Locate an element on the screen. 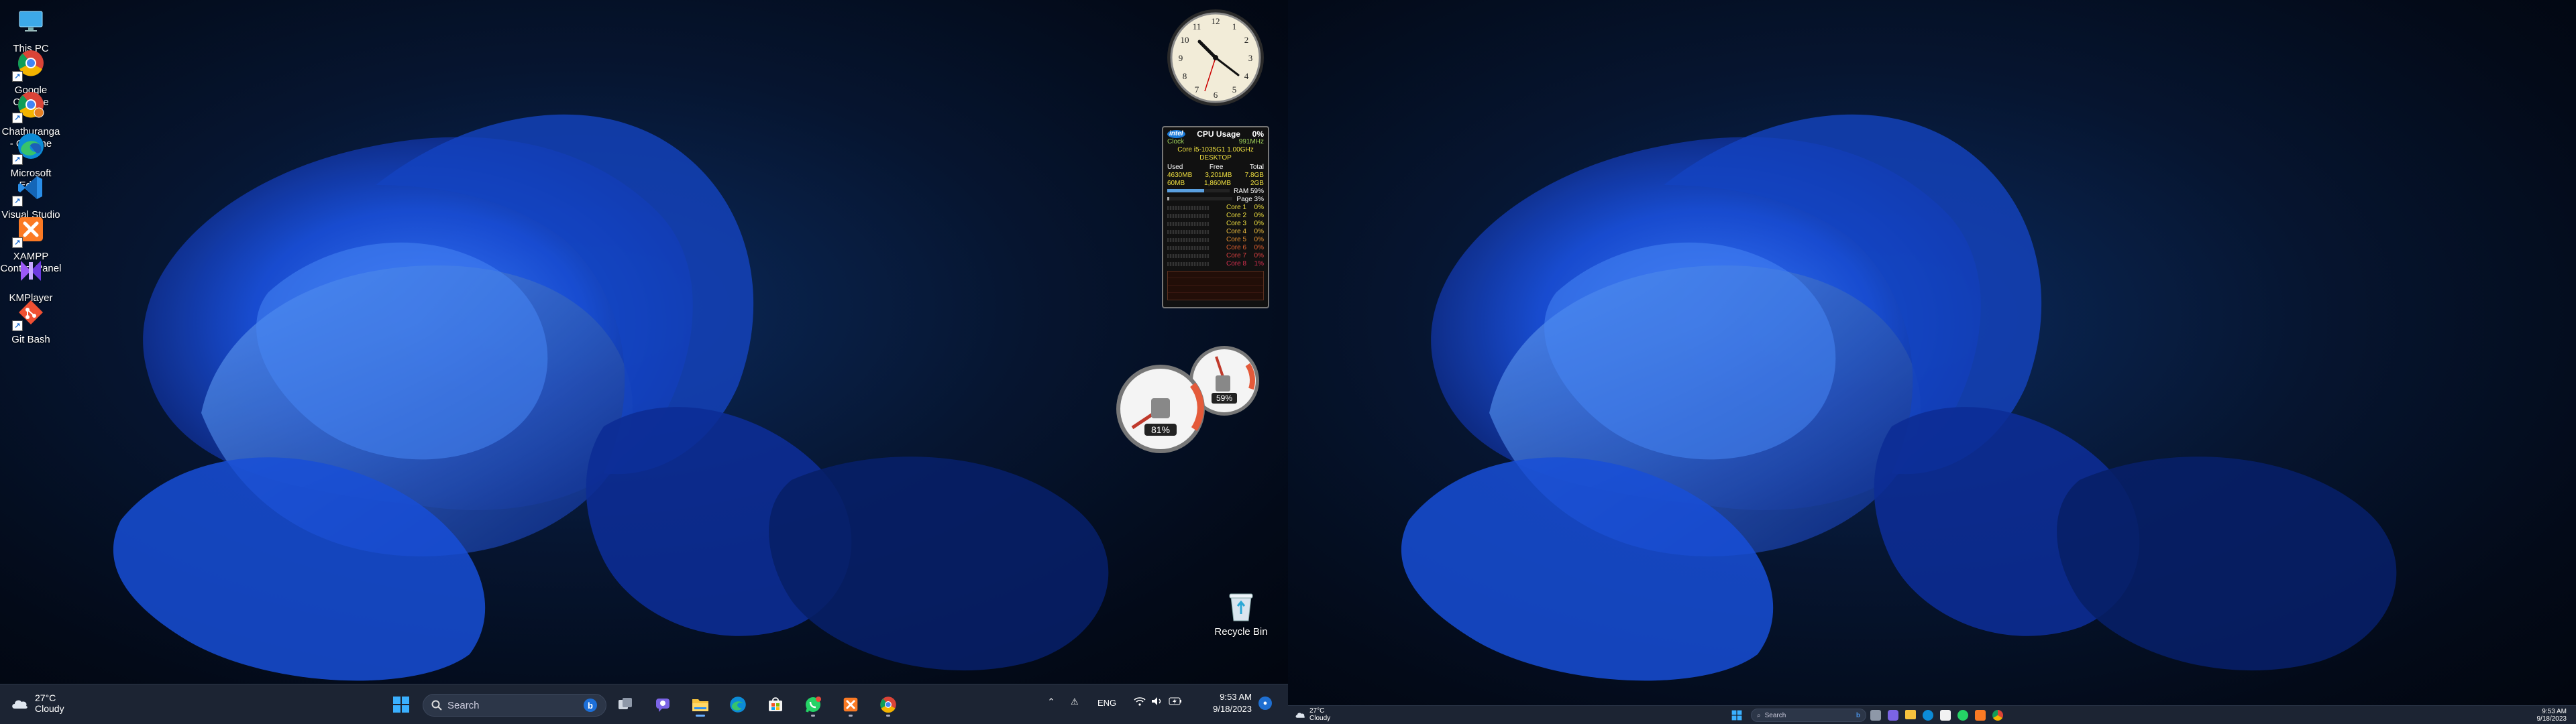 The height and width of the screenshot is (724, 2576). cpu-usage-title: CPU Usage is located at coordinates (1218, 134).